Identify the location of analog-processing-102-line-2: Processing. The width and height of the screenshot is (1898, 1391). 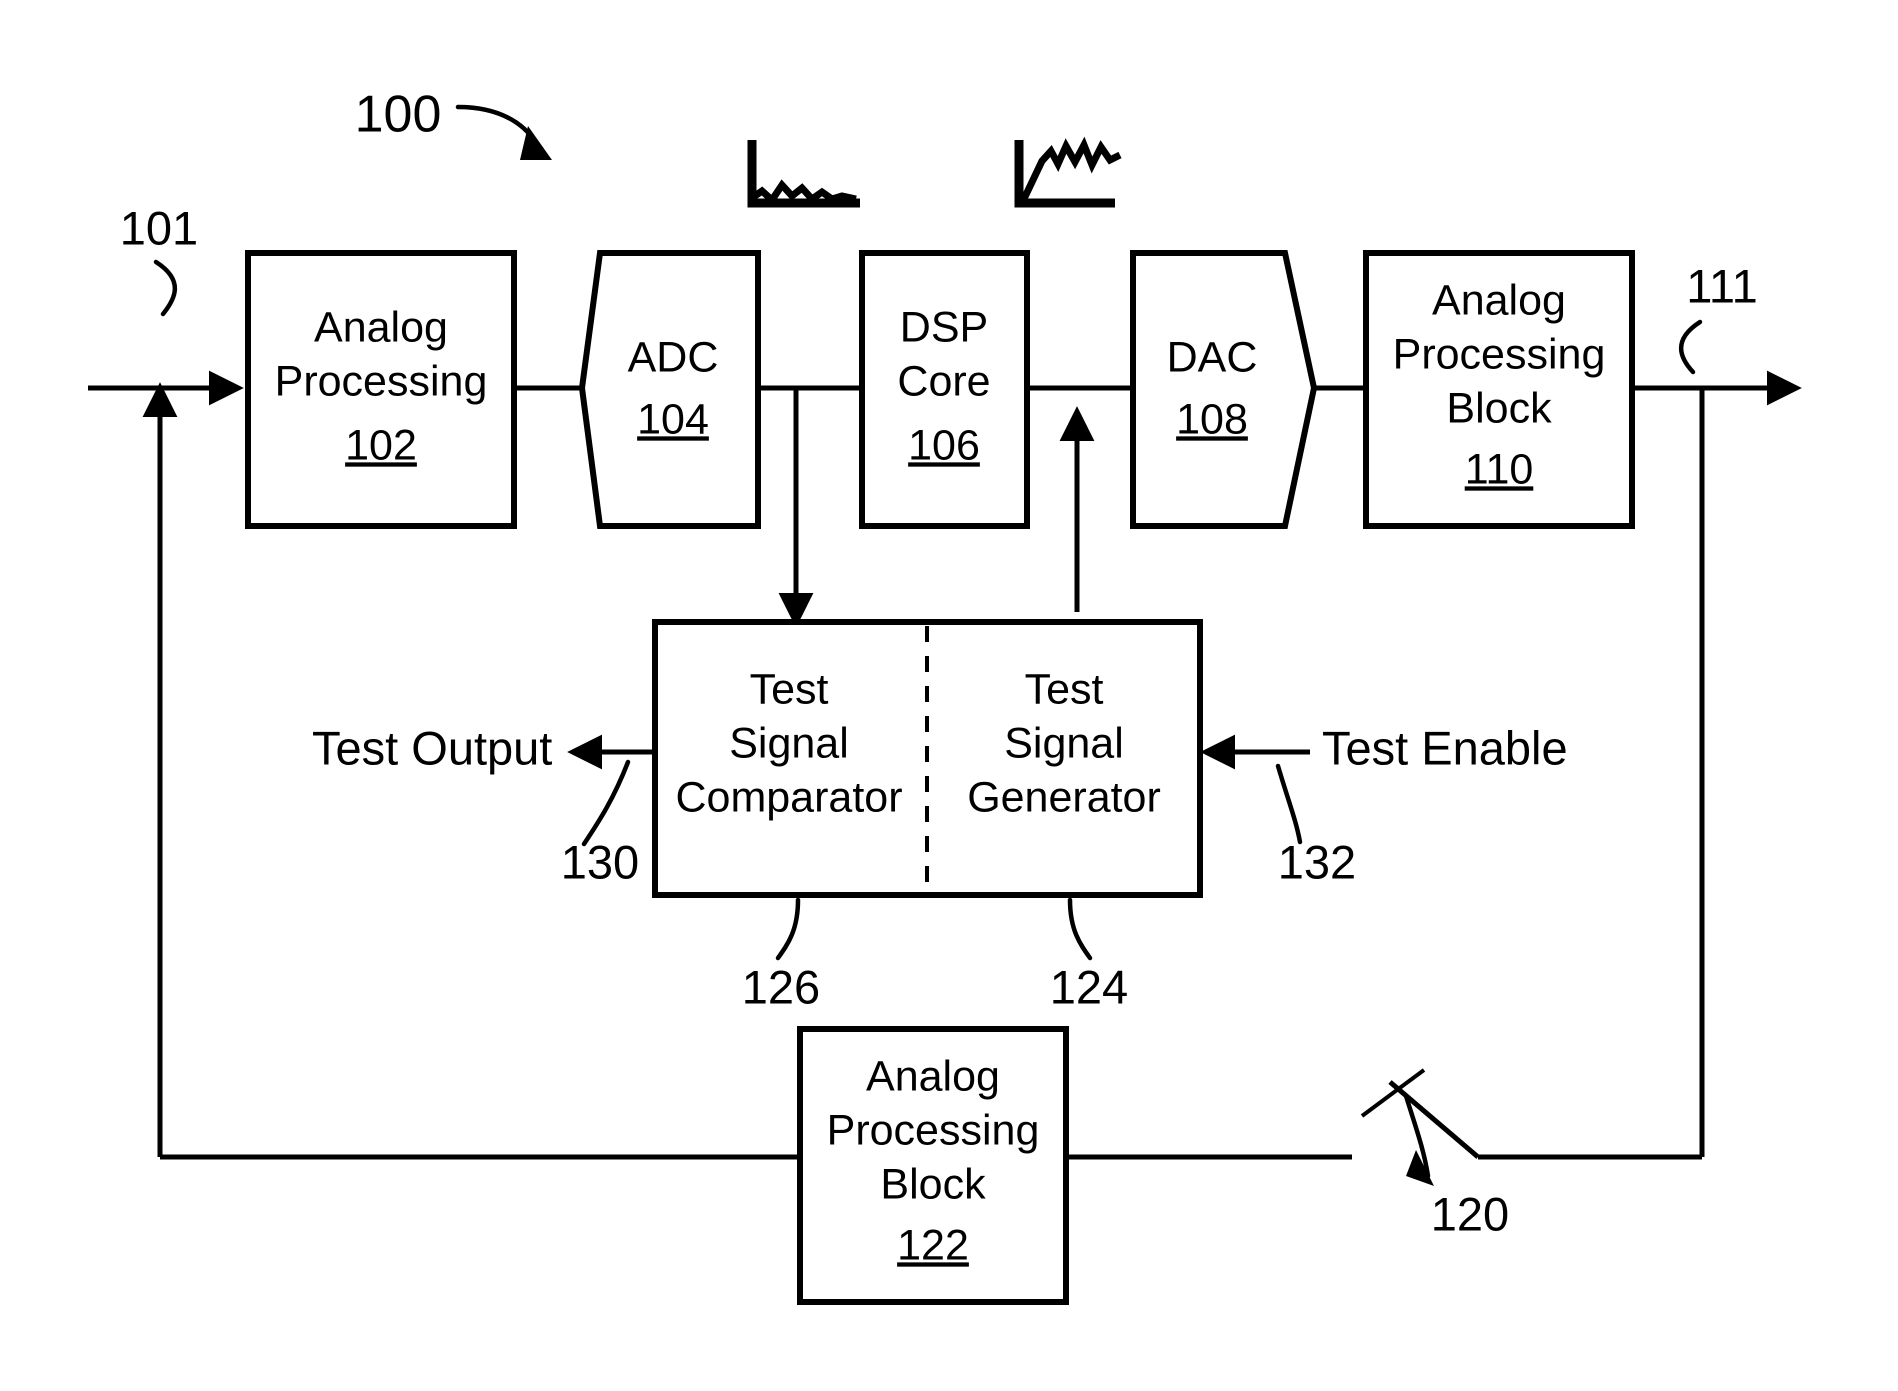
(381, 381).